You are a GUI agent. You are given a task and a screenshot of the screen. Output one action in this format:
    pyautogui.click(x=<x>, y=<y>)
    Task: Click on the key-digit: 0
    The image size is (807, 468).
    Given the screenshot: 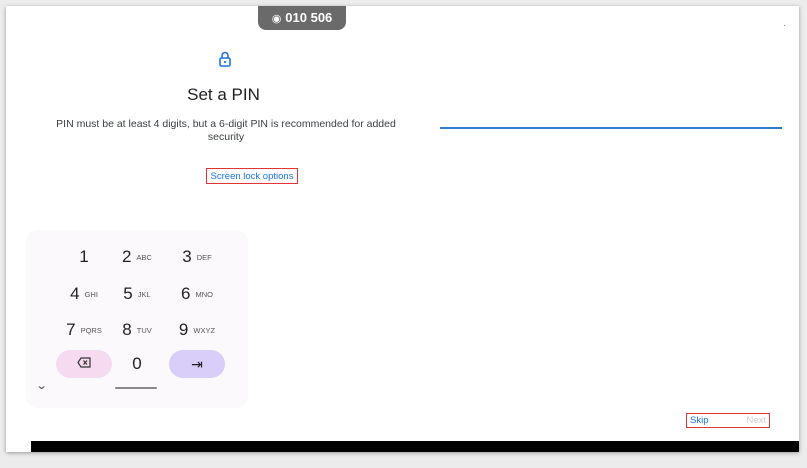 What is the action you would take?
    pyautogui.click(x=137, y=363)
    